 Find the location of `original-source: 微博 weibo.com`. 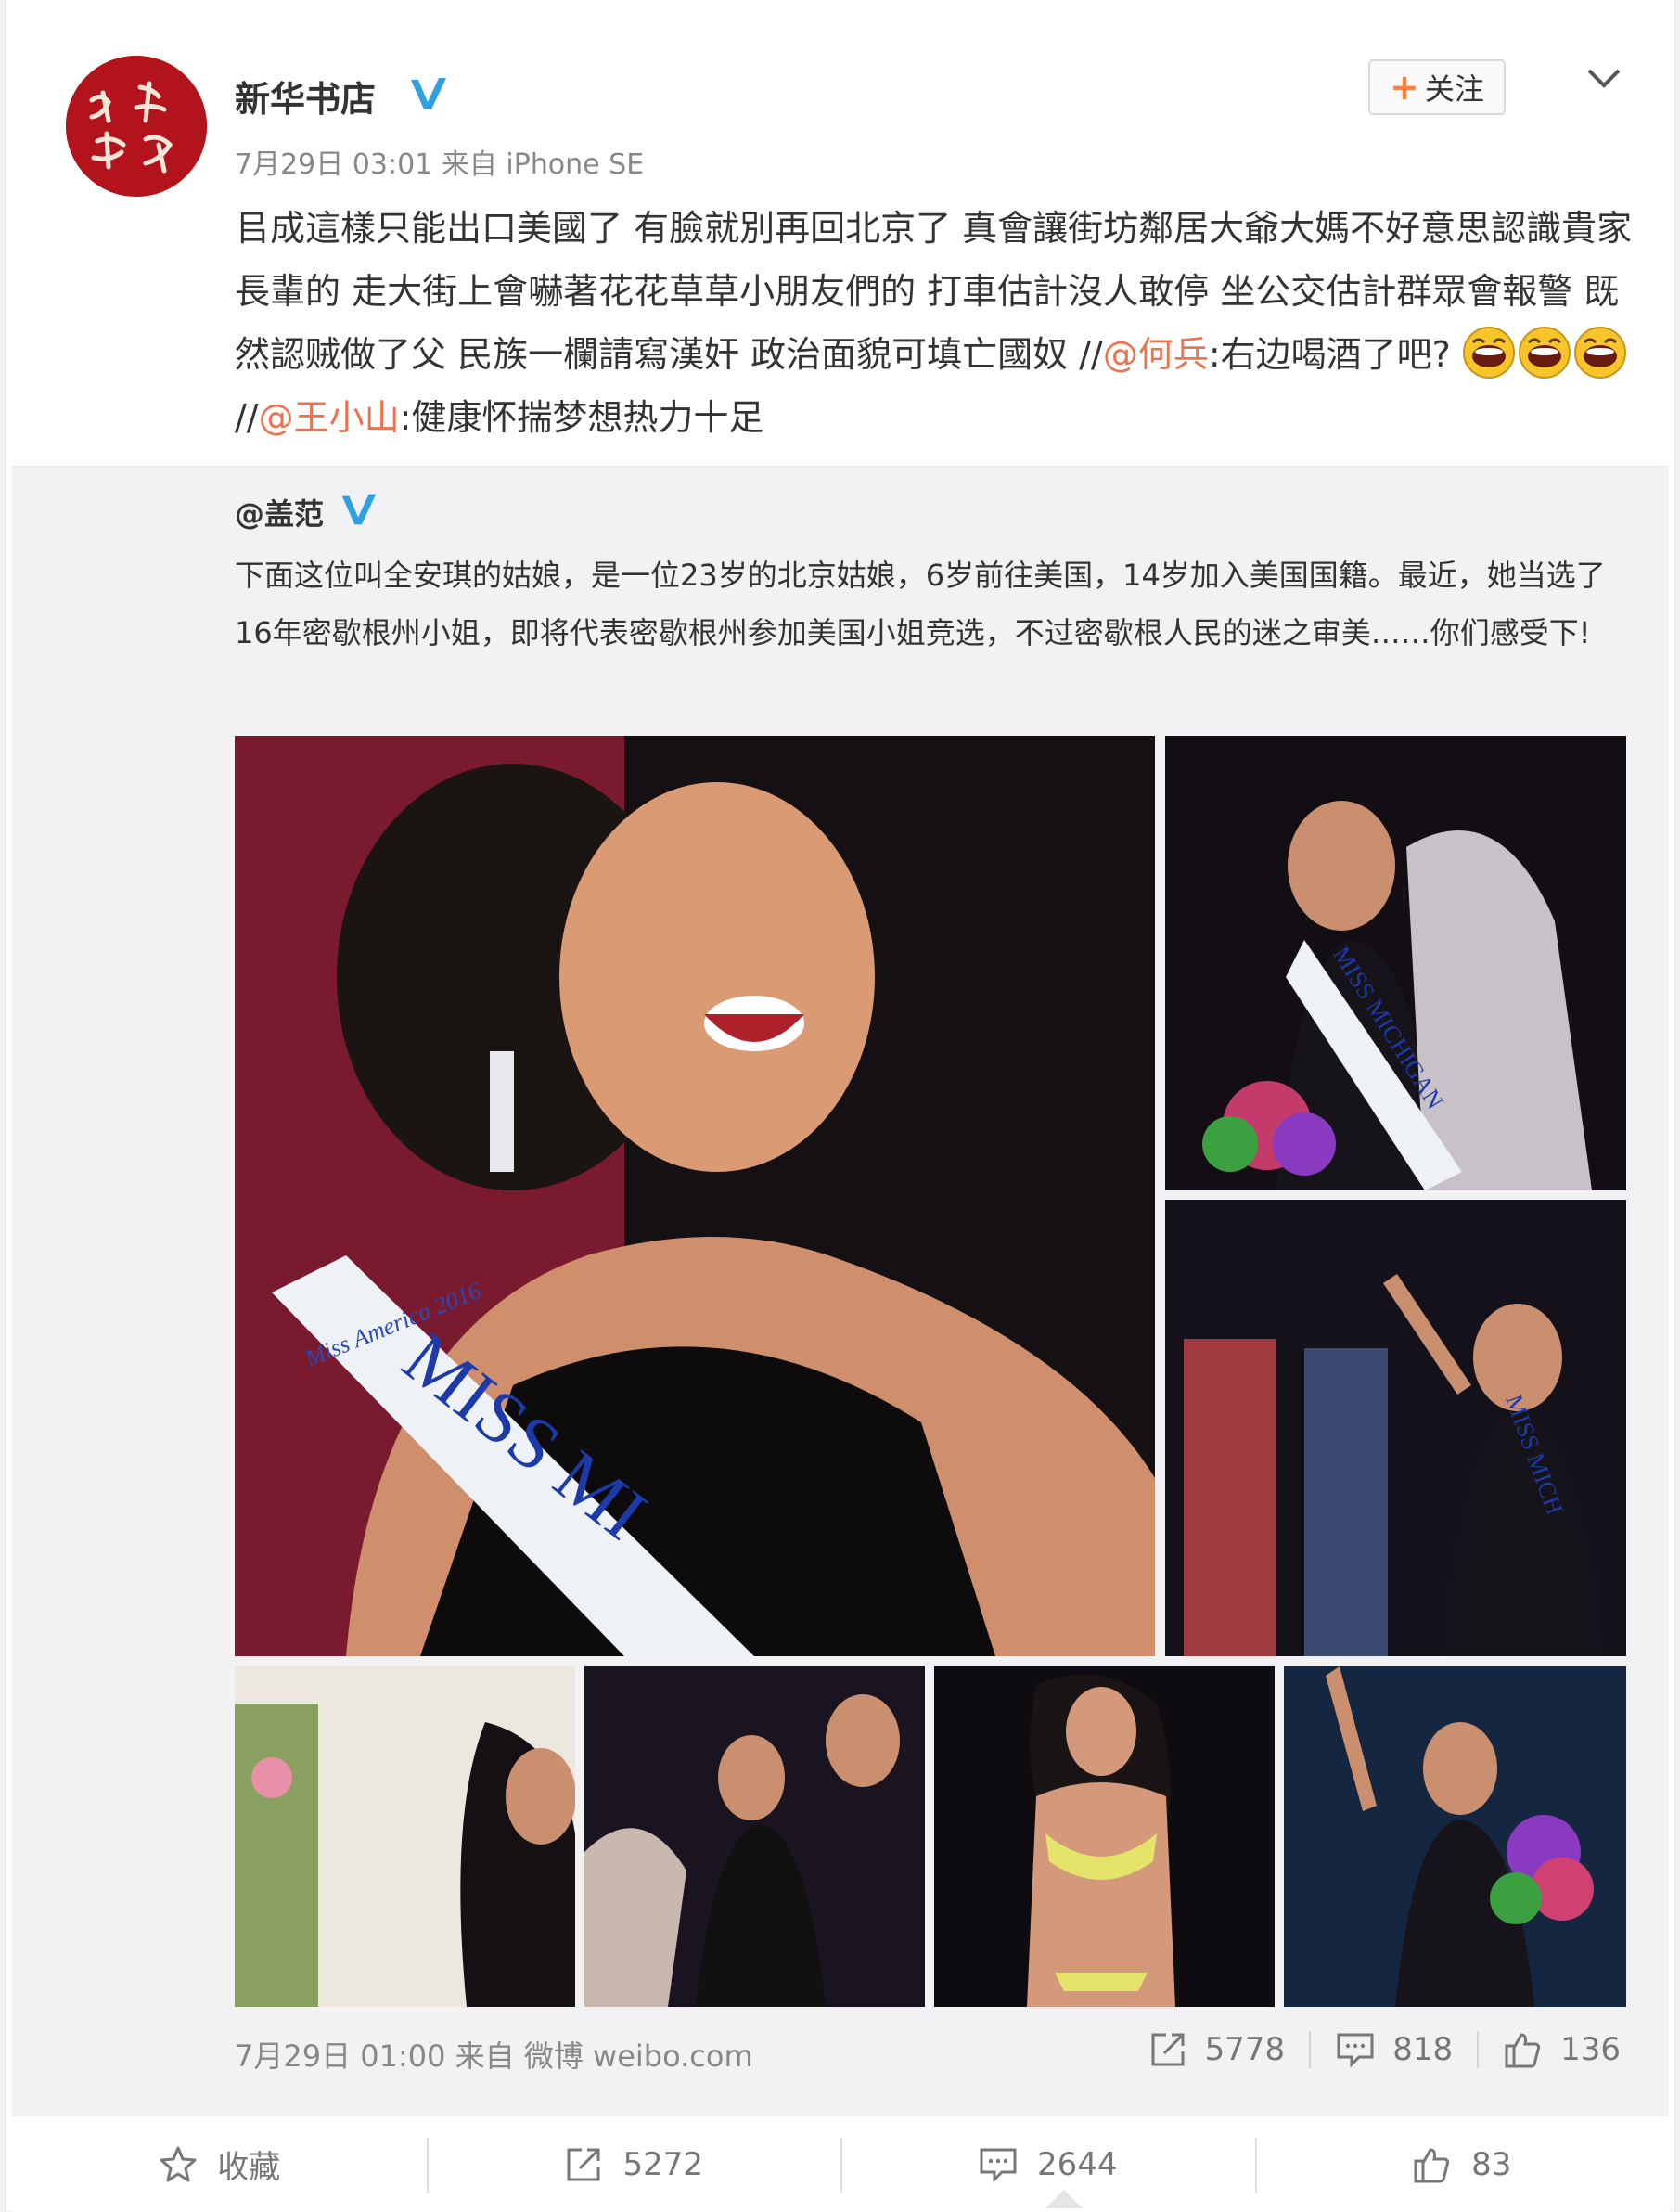

original-source: 微博 weibo.com is located at coordinates (638, 2056).